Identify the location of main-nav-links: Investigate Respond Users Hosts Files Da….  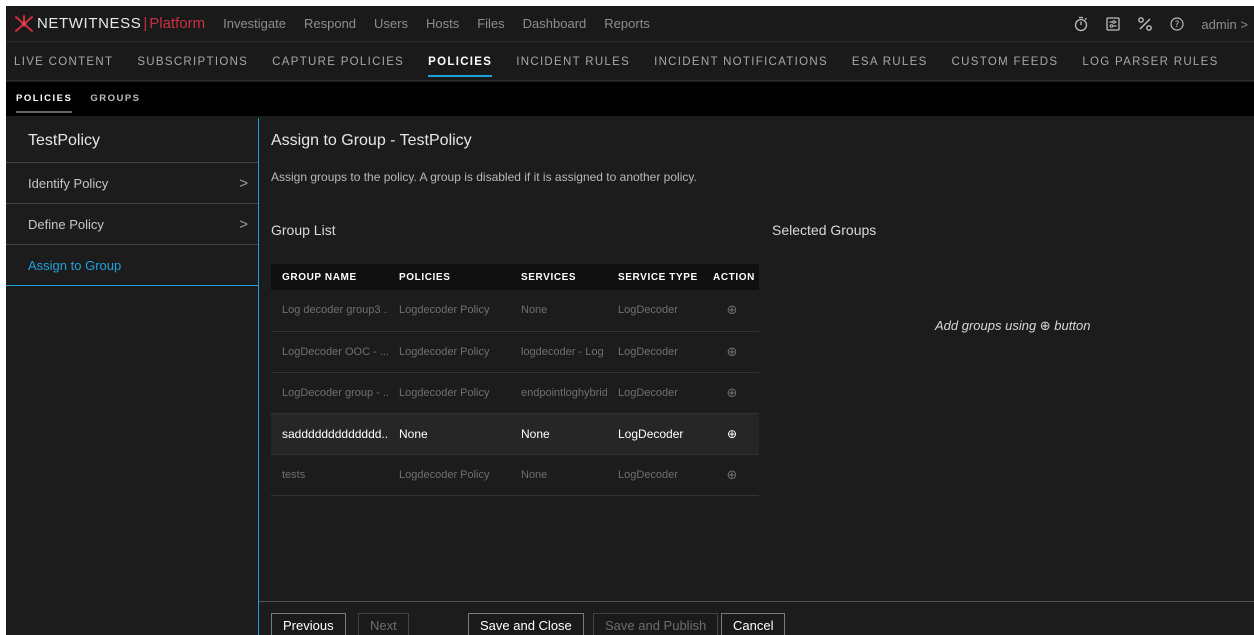
(436, 23).